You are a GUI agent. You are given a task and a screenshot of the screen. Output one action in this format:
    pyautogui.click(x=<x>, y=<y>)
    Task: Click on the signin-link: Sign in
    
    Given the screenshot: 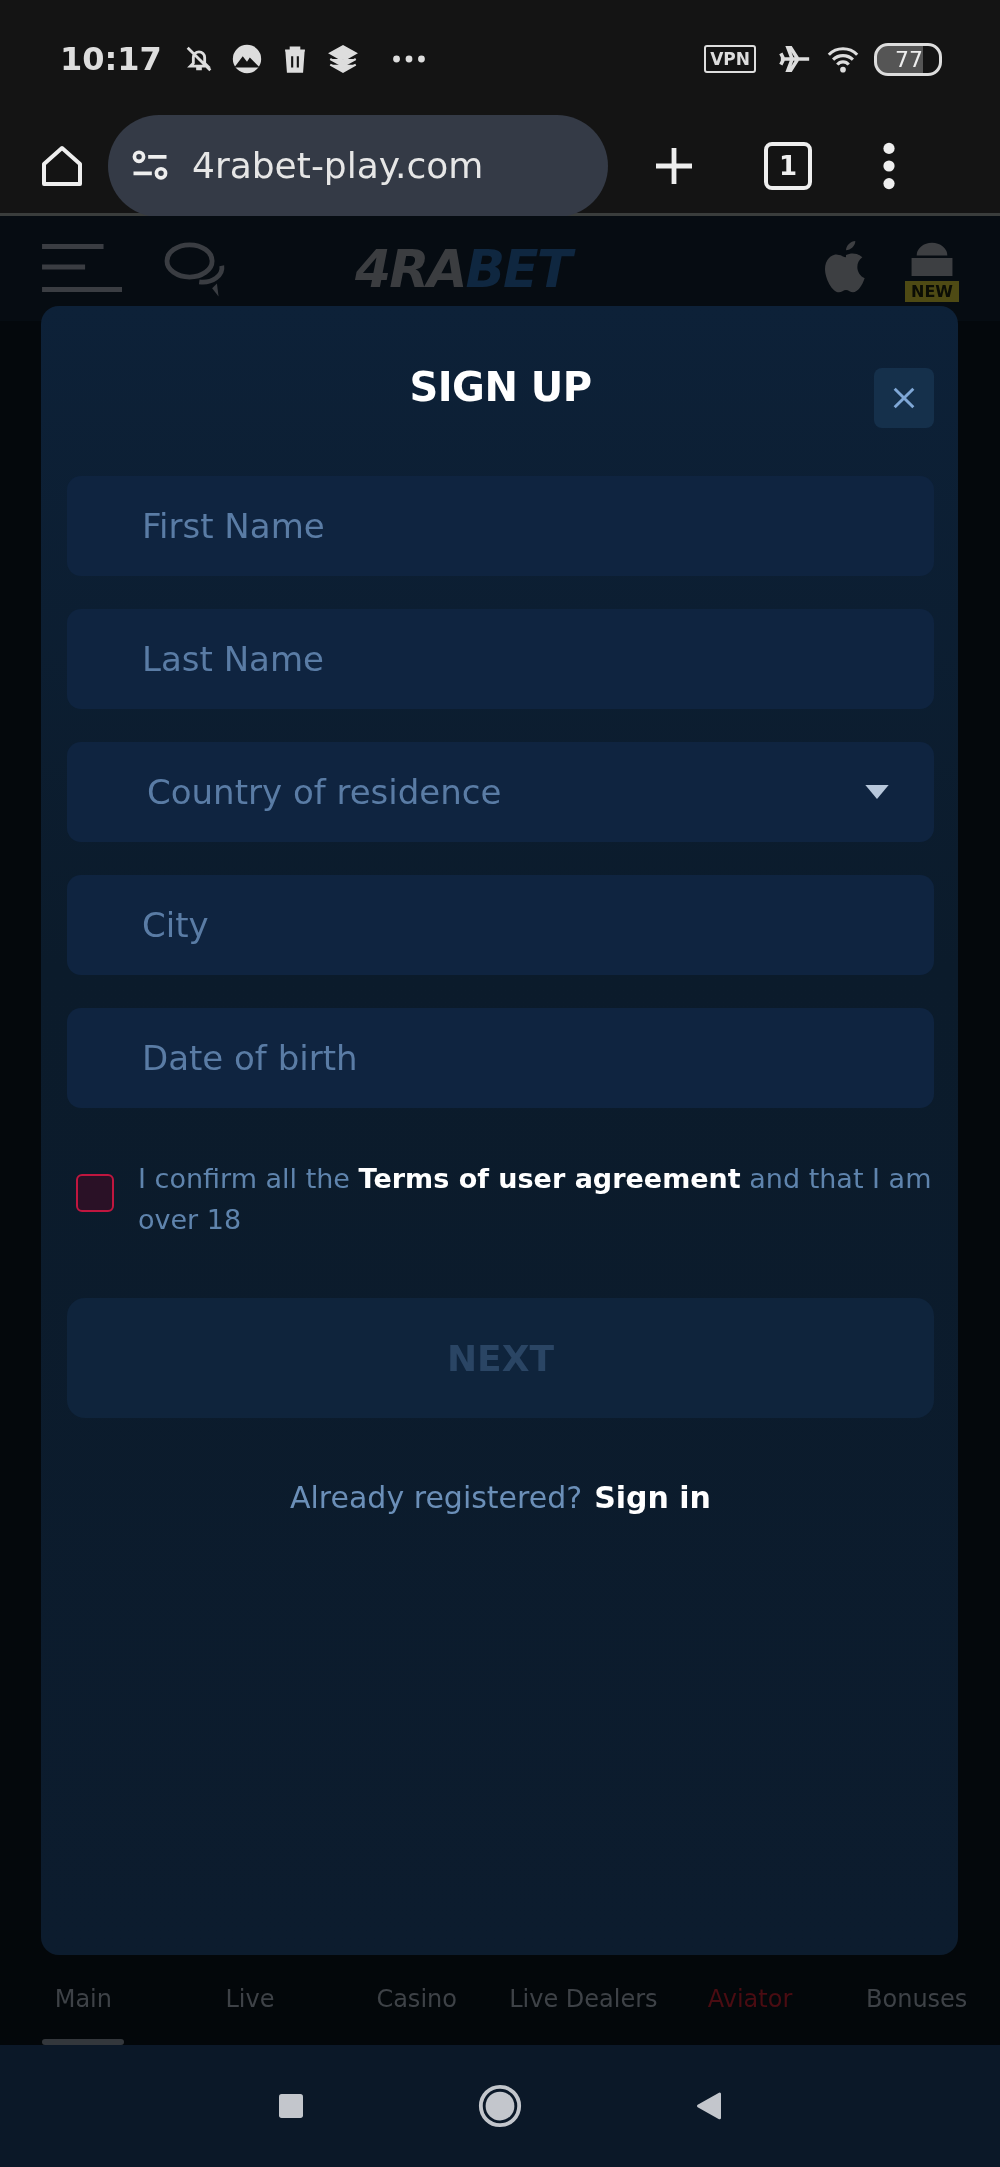 What is the action you would take?
    pyautogui.click(x=652, y=1497)
    